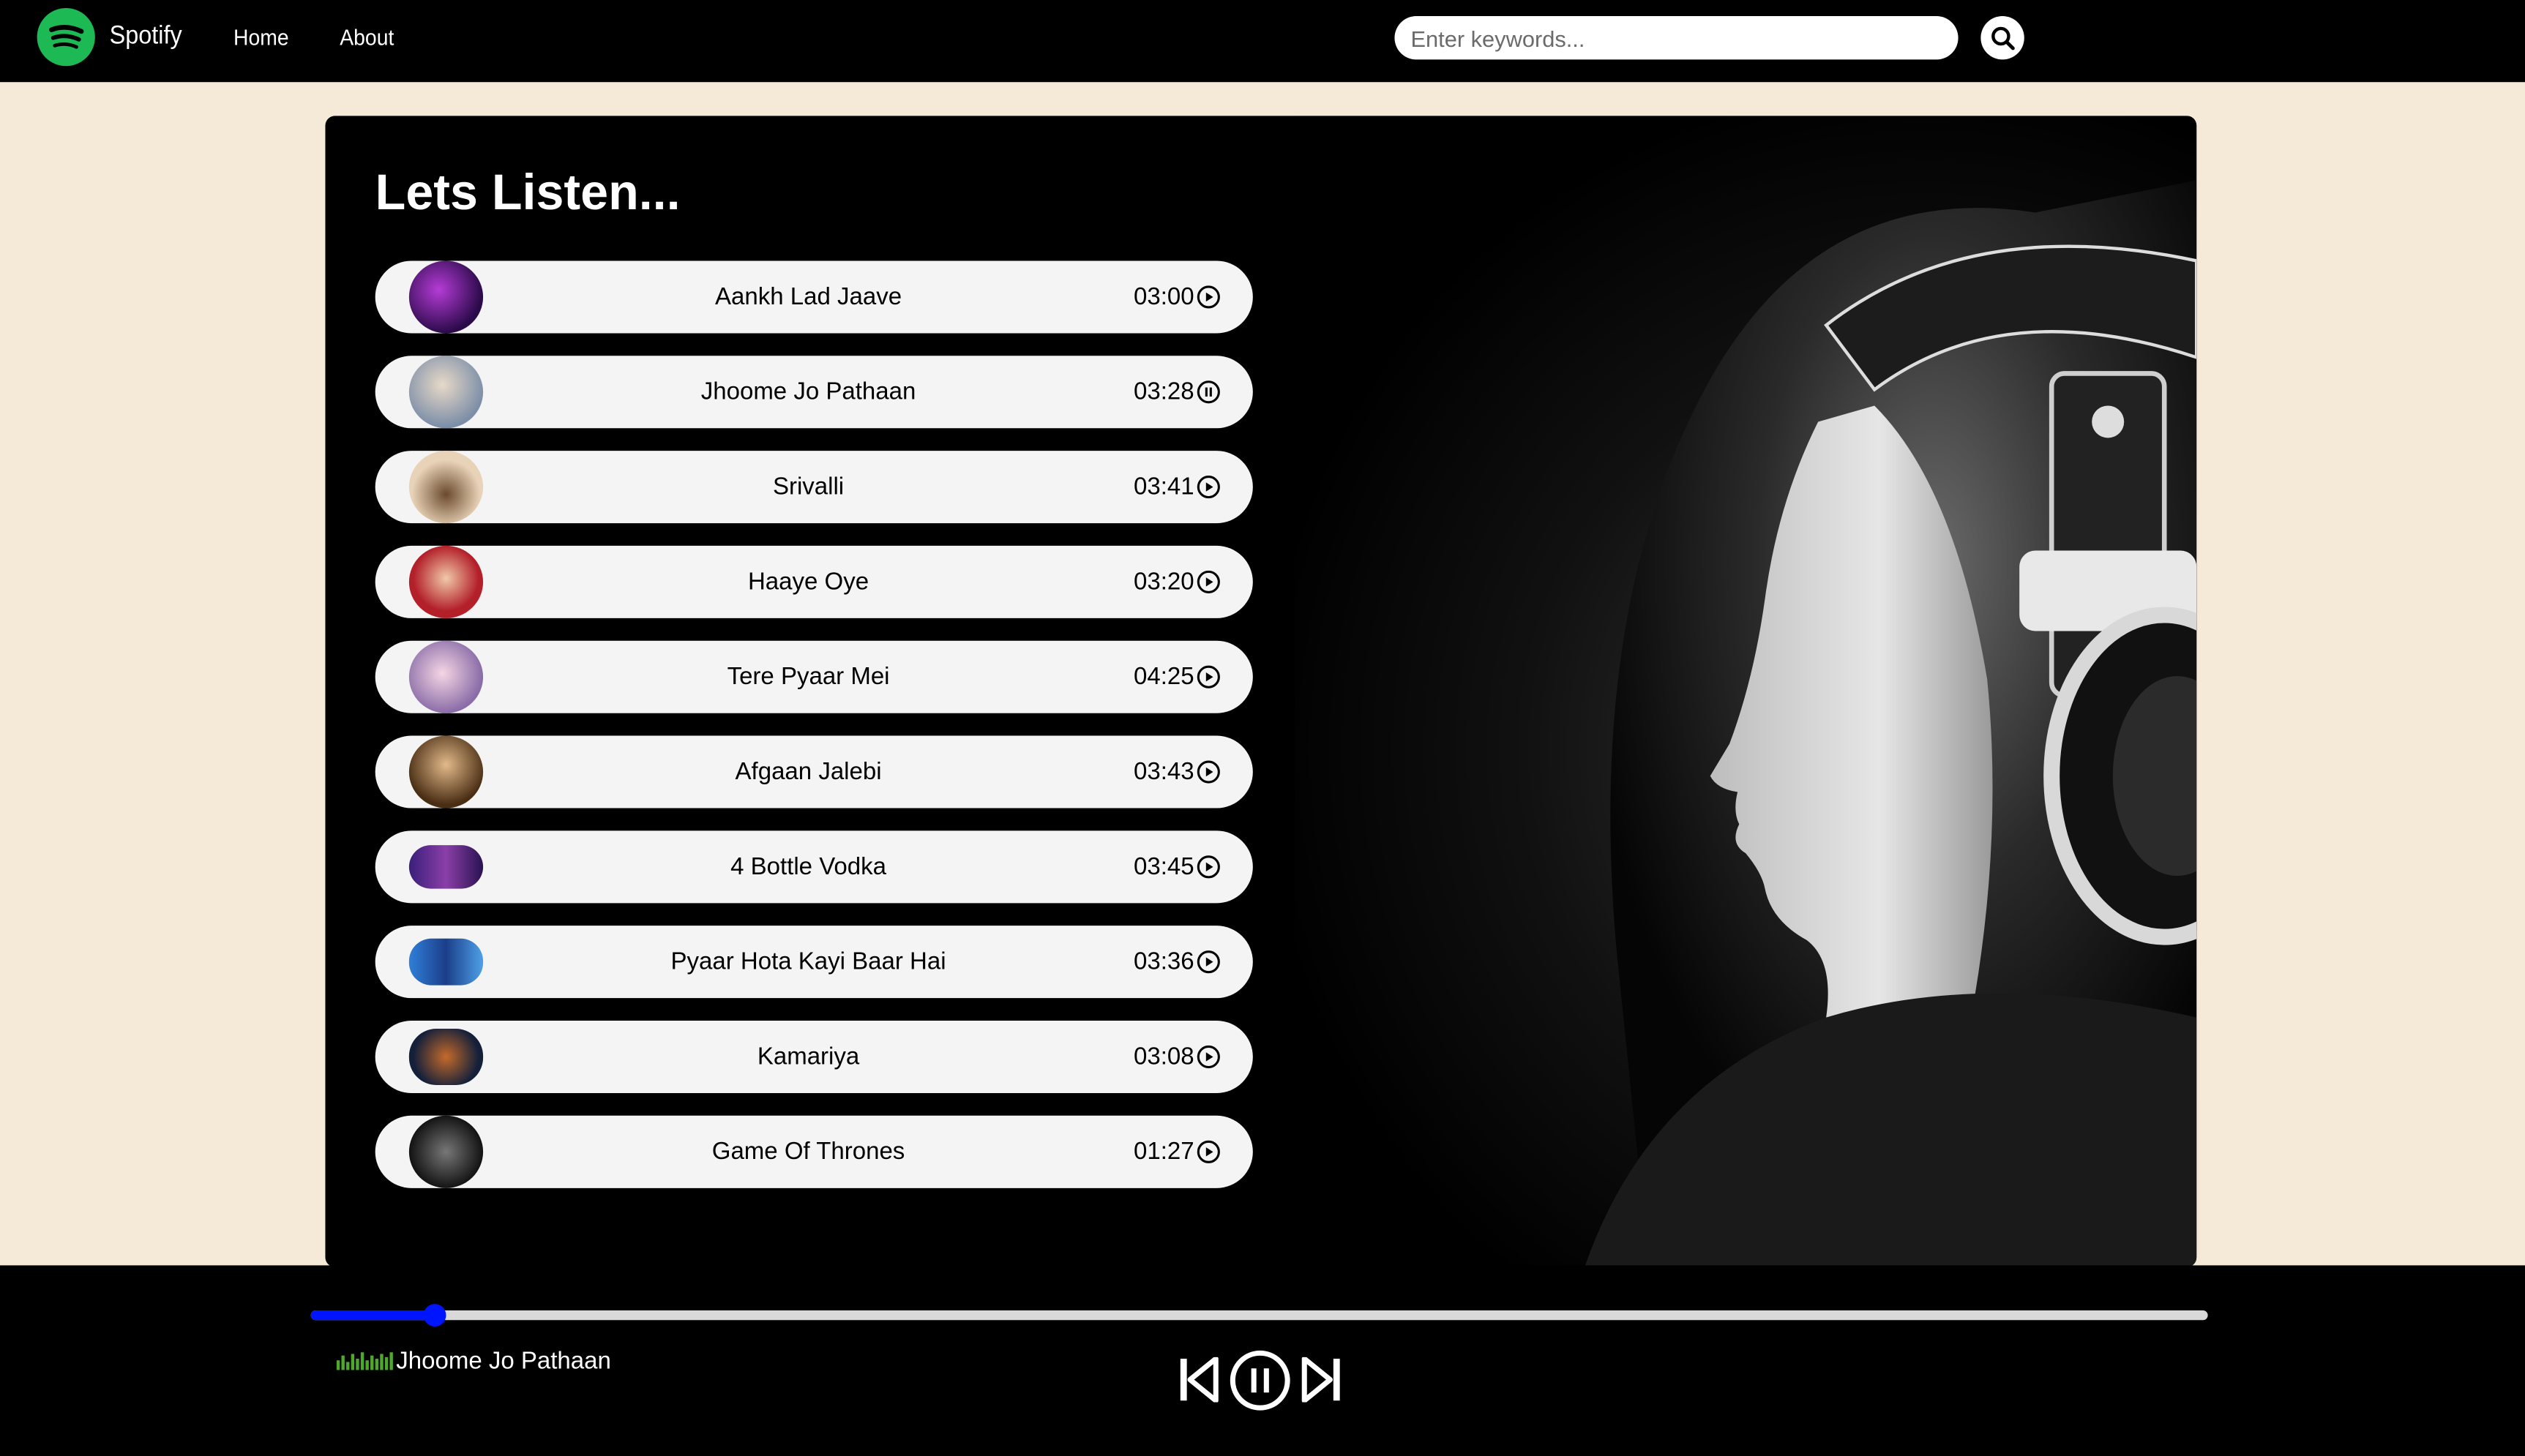 This screenshot has height=1456, width=2525. What do you see at coordinates (808, 961) in the screenshot?
I see `song-title: Pyaar Hota Kayi Baar Hai` at bounding box center [808, 961].